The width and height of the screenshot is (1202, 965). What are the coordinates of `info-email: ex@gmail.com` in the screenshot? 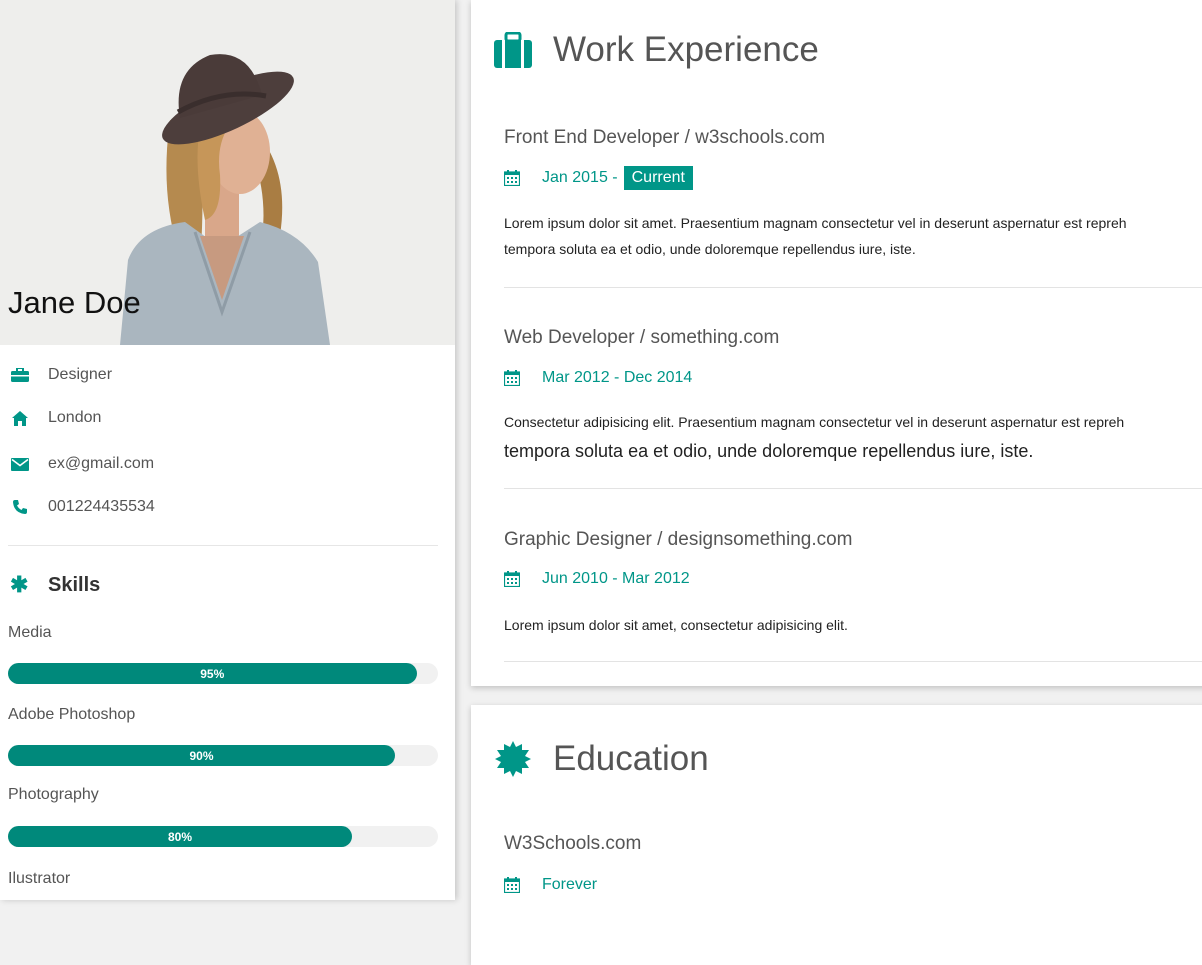 It's located at (82, 464).